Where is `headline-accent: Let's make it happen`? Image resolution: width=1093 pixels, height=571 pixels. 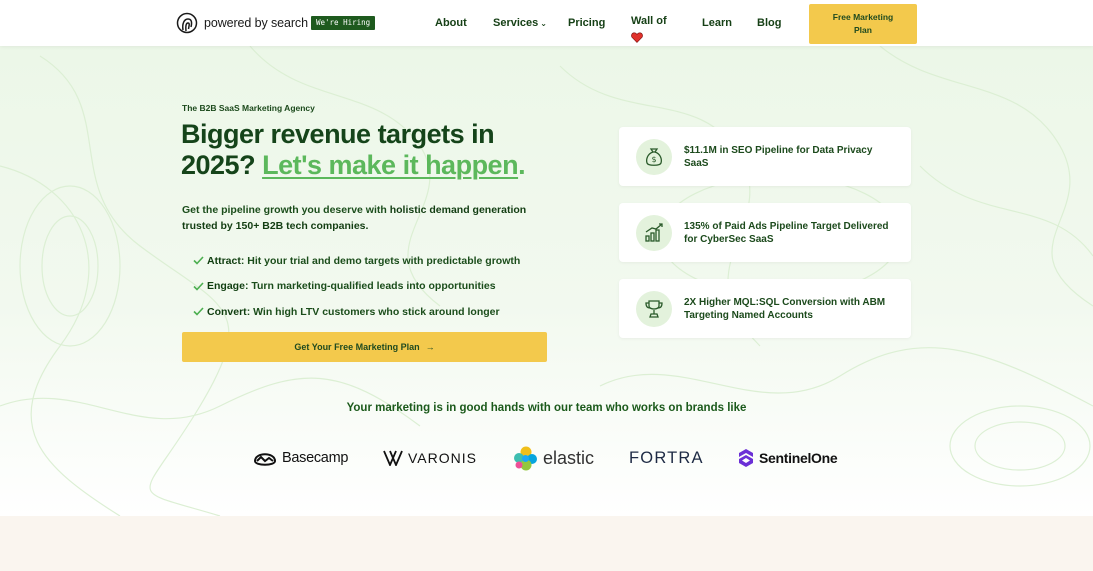
headline-accent: Let's make it happen is located at coordinates (390, 165).